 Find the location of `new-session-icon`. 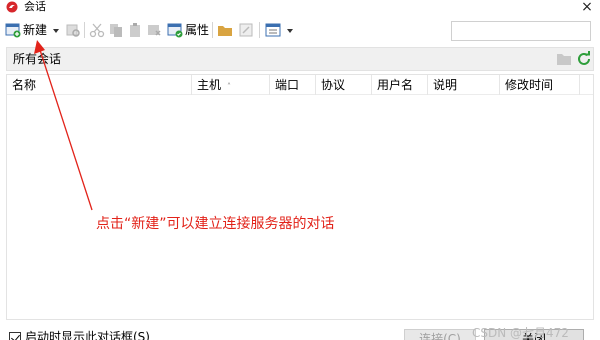

new-session-icon is located at coordinates (13, 30).